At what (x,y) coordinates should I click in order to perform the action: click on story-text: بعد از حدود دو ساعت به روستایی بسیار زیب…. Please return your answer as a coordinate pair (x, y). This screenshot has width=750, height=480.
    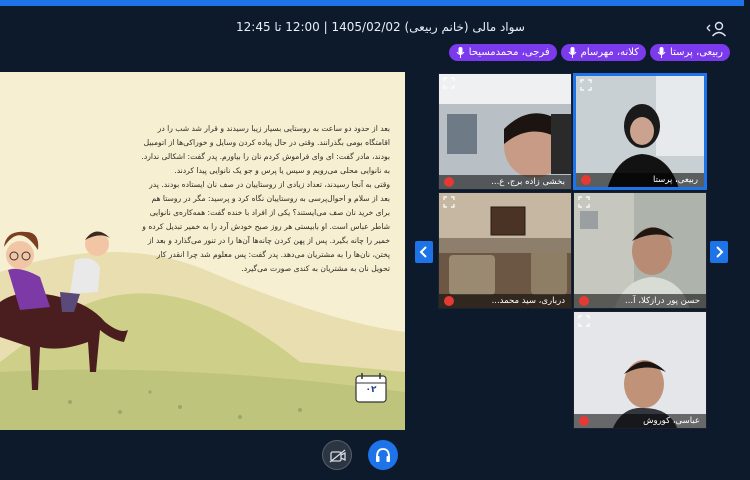
    Looking at the image, I should click on (265, 199).